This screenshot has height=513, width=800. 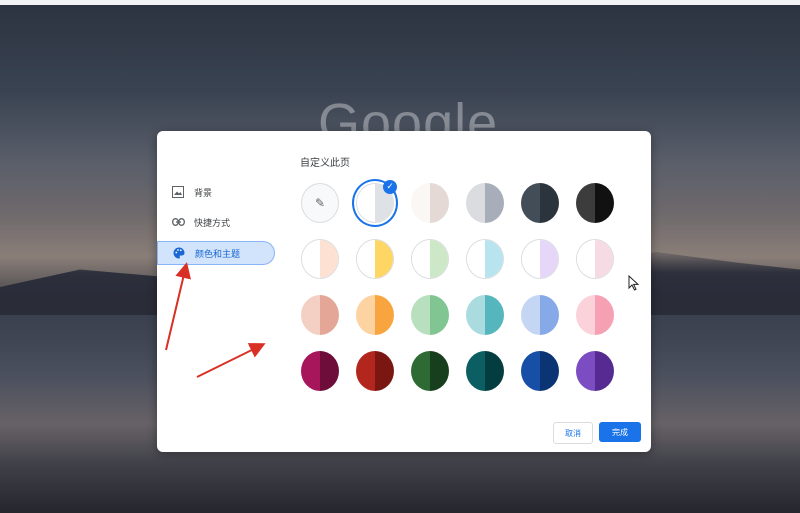 I want to click on annotation-arrow-up, so click(x=178, y=306).